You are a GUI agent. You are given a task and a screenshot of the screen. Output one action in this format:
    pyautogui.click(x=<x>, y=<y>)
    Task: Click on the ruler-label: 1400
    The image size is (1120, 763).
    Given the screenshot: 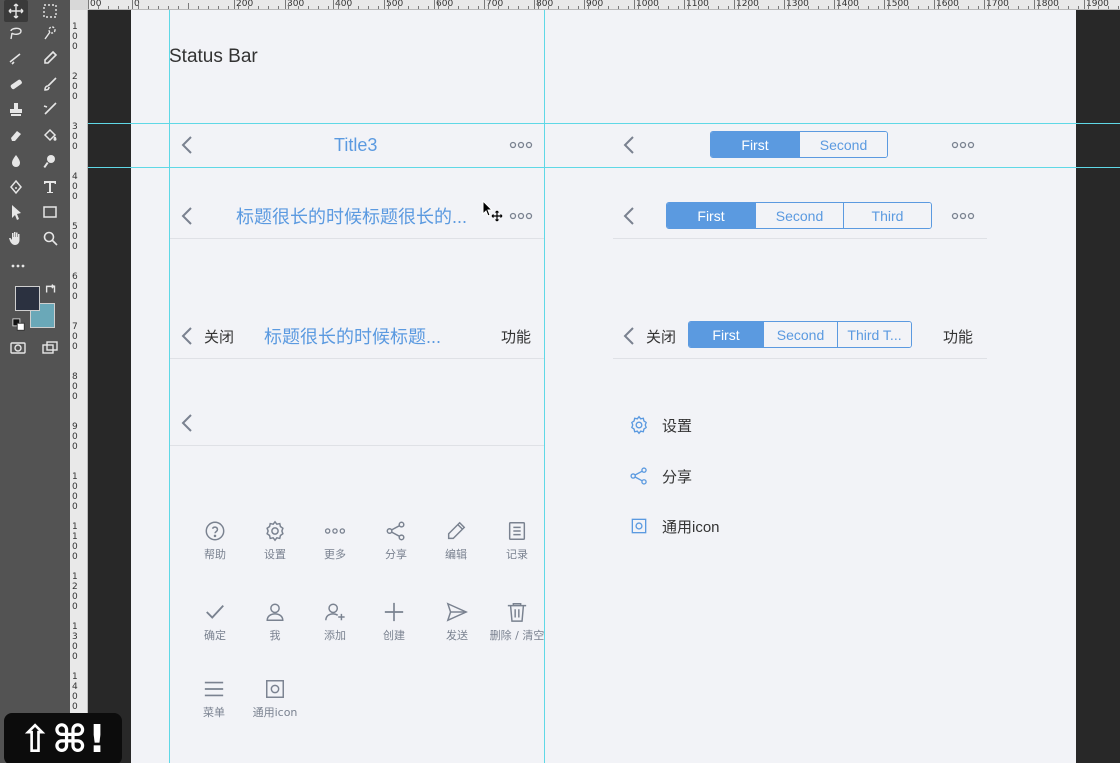 What is the action you would take?
    pyautogui.click(x=75, y=692)
    